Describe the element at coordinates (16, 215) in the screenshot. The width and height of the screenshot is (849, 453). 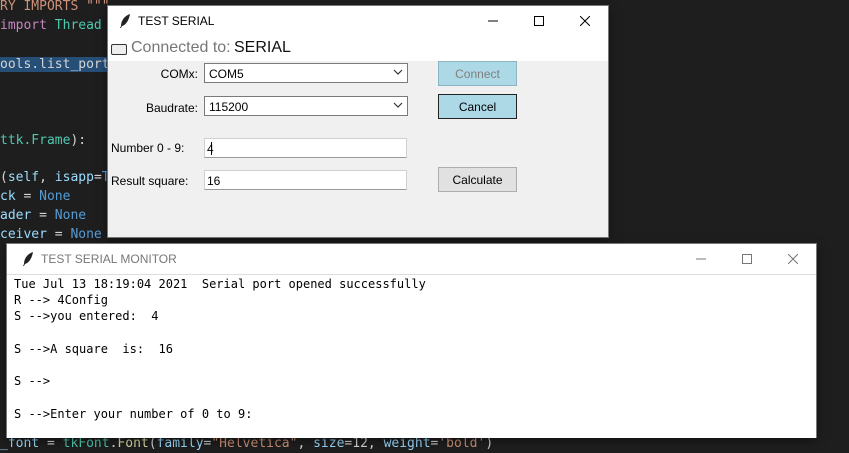
I see `code-token: ader` at that location.